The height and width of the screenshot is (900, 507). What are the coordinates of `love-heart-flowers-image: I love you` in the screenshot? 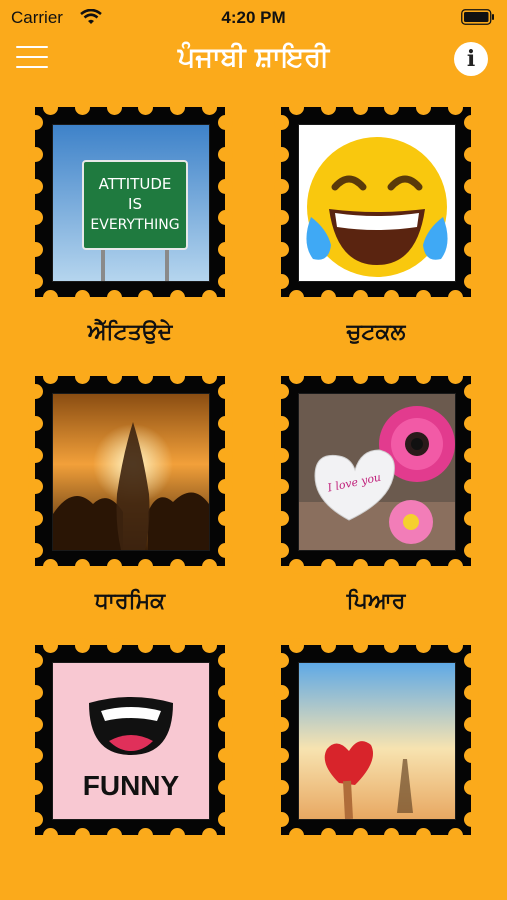 It's located at (377, 472).